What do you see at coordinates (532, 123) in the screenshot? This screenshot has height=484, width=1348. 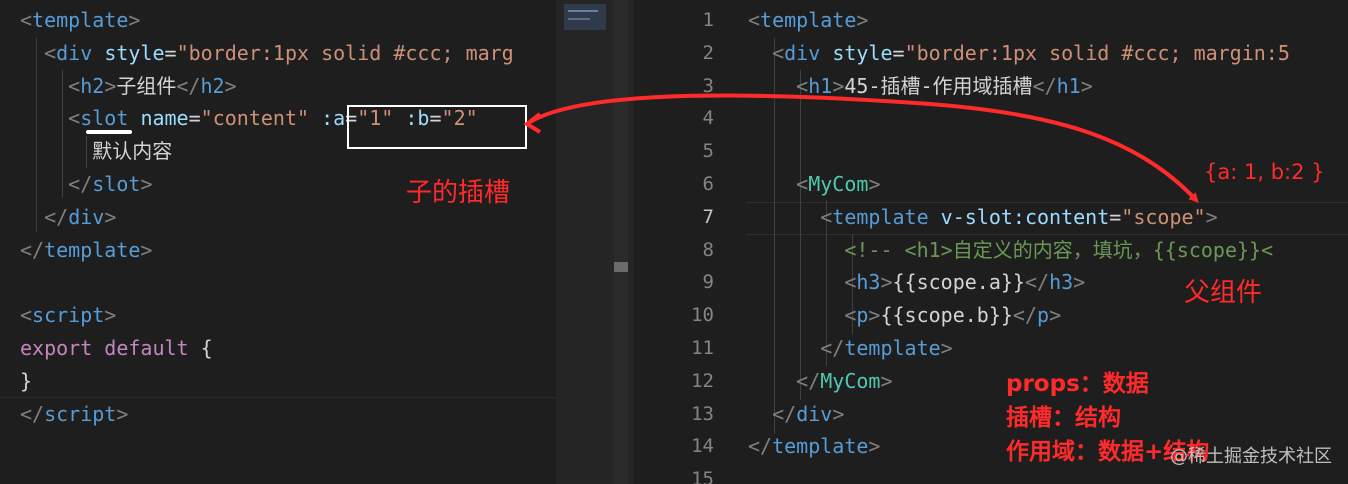 I see `arrow-tail-hook` at bounding box center [532, 123].